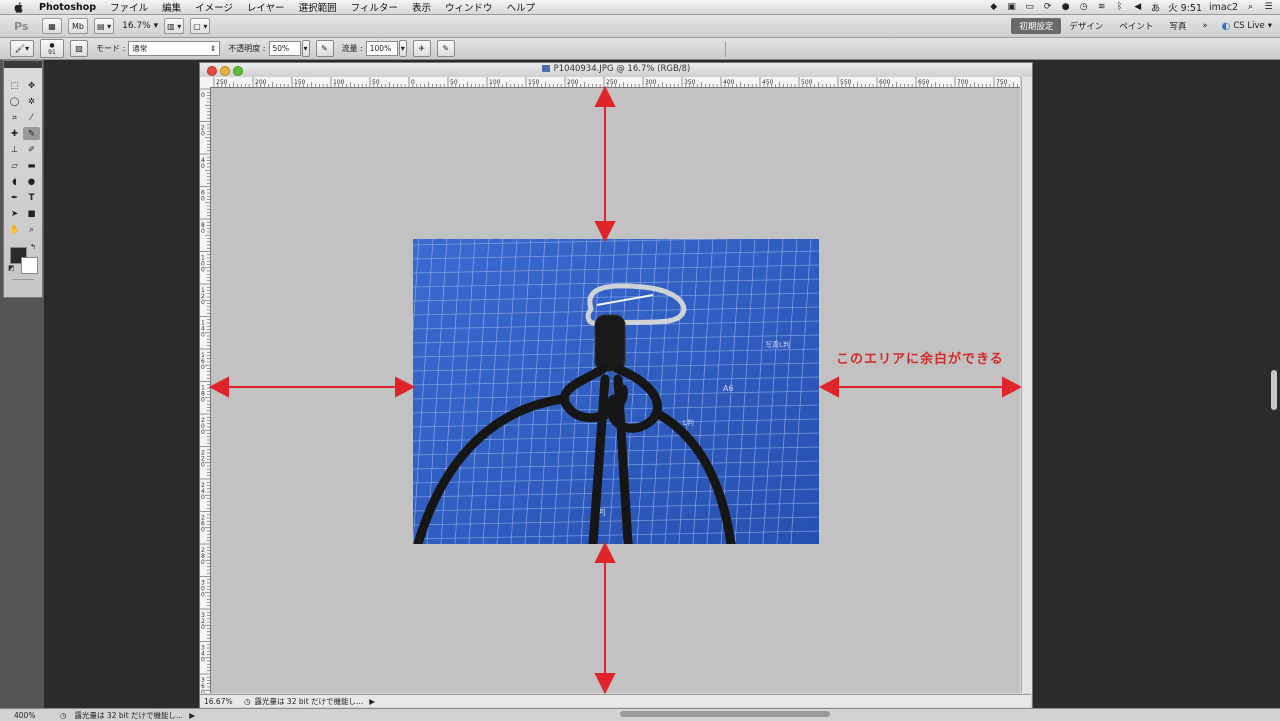  Describe the element at coordinates (615, 700) in the screenshot. I see `document-status-bar: 16.67% ◷ 露光量は 32 bit だけで機能し... ▶` at that location.